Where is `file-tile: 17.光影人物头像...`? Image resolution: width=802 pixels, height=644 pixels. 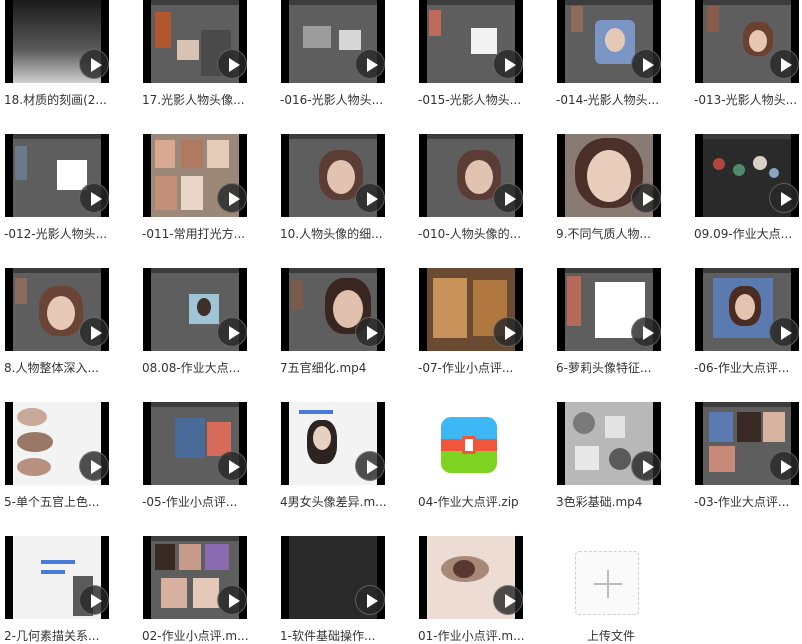 file-tile: 17.光影人物头像... is located at coordinates (207, 62).